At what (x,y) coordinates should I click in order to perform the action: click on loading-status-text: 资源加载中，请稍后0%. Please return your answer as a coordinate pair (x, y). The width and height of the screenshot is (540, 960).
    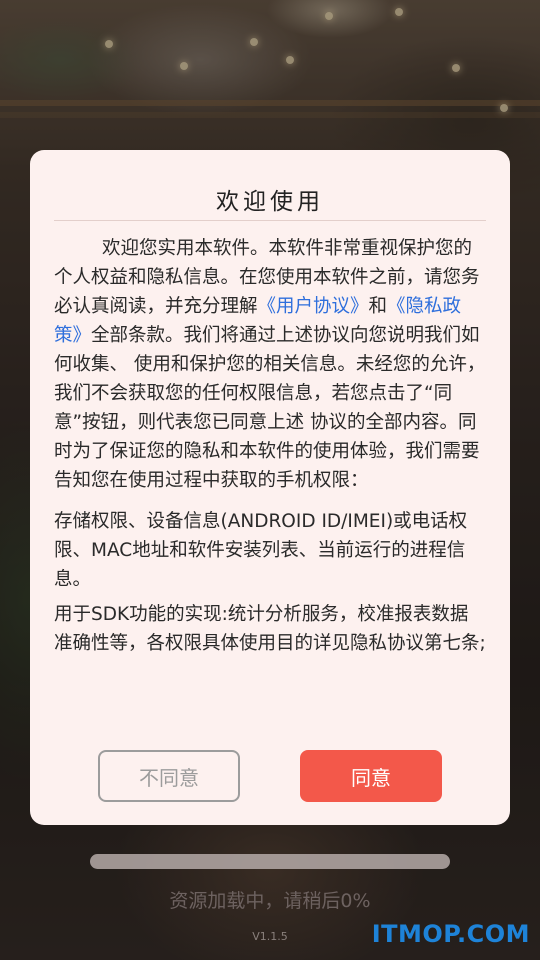
    Looking at the image, I should click on (270, 901).